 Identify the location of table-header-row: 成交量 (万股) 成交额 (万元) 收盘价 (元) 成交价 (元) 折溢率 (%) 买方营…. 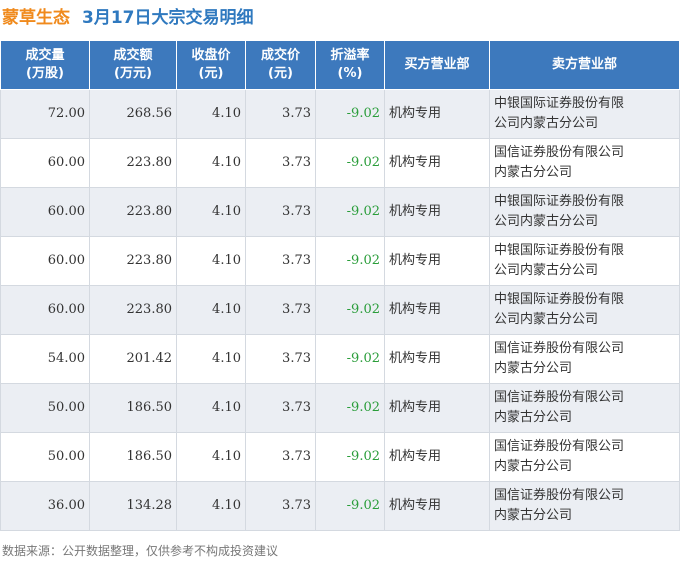
(340, 65).